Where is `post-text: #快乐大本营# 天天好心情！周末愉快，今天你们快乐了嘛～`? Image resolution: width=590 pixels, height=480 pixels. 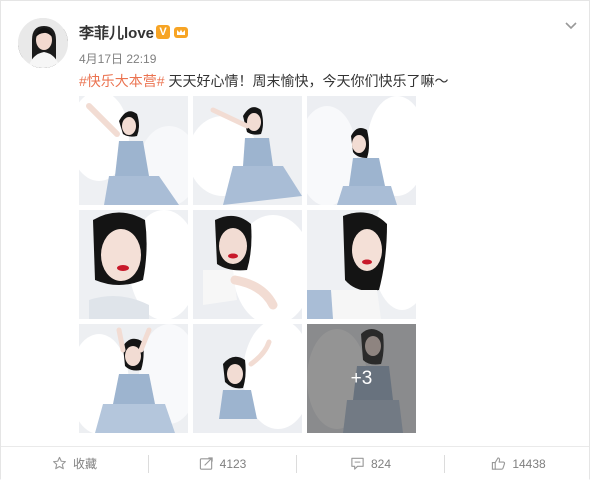
post-text: #快乐大本营# 天天好心情！周末愉快，今天你们快乐了嘛～ is located at coordinates (263, 81).